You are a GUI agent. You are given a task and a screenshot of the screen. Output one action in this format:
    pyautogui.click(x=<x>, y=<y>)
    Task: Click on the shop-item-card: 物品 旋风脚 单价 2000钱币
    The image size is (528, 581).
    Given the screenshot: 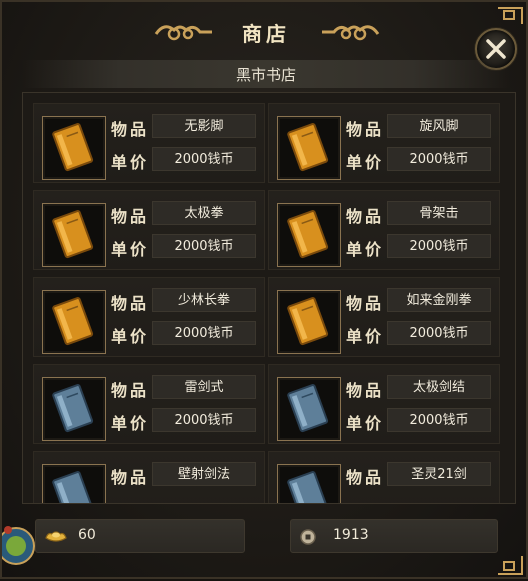 What is the action you would take?
    pyautogui.click(x=384, y=143)
    